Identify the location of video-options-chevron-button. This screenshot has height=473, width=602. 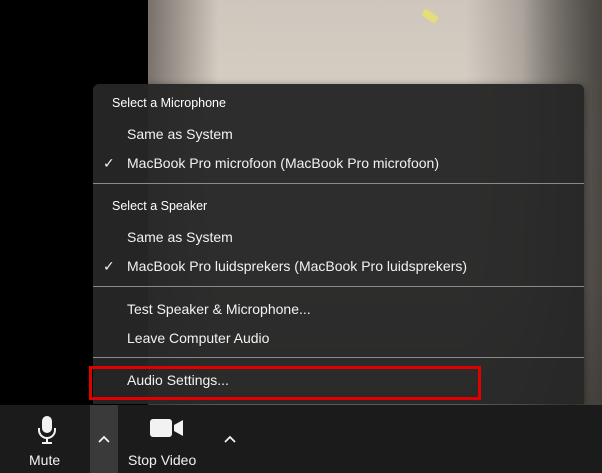
(230, 439).